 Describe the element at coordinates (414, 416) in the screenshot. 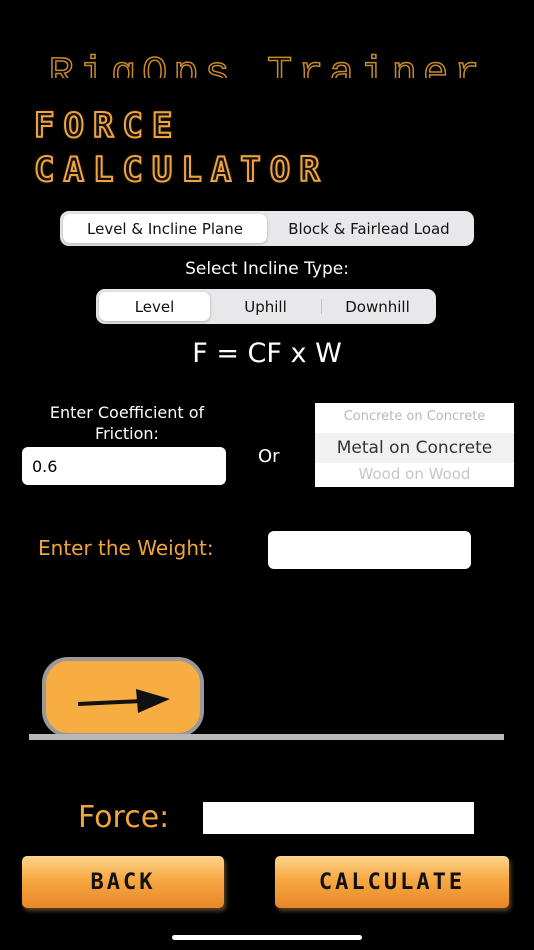

I see `picker-option-above: Concrete on Concrete` at that location.